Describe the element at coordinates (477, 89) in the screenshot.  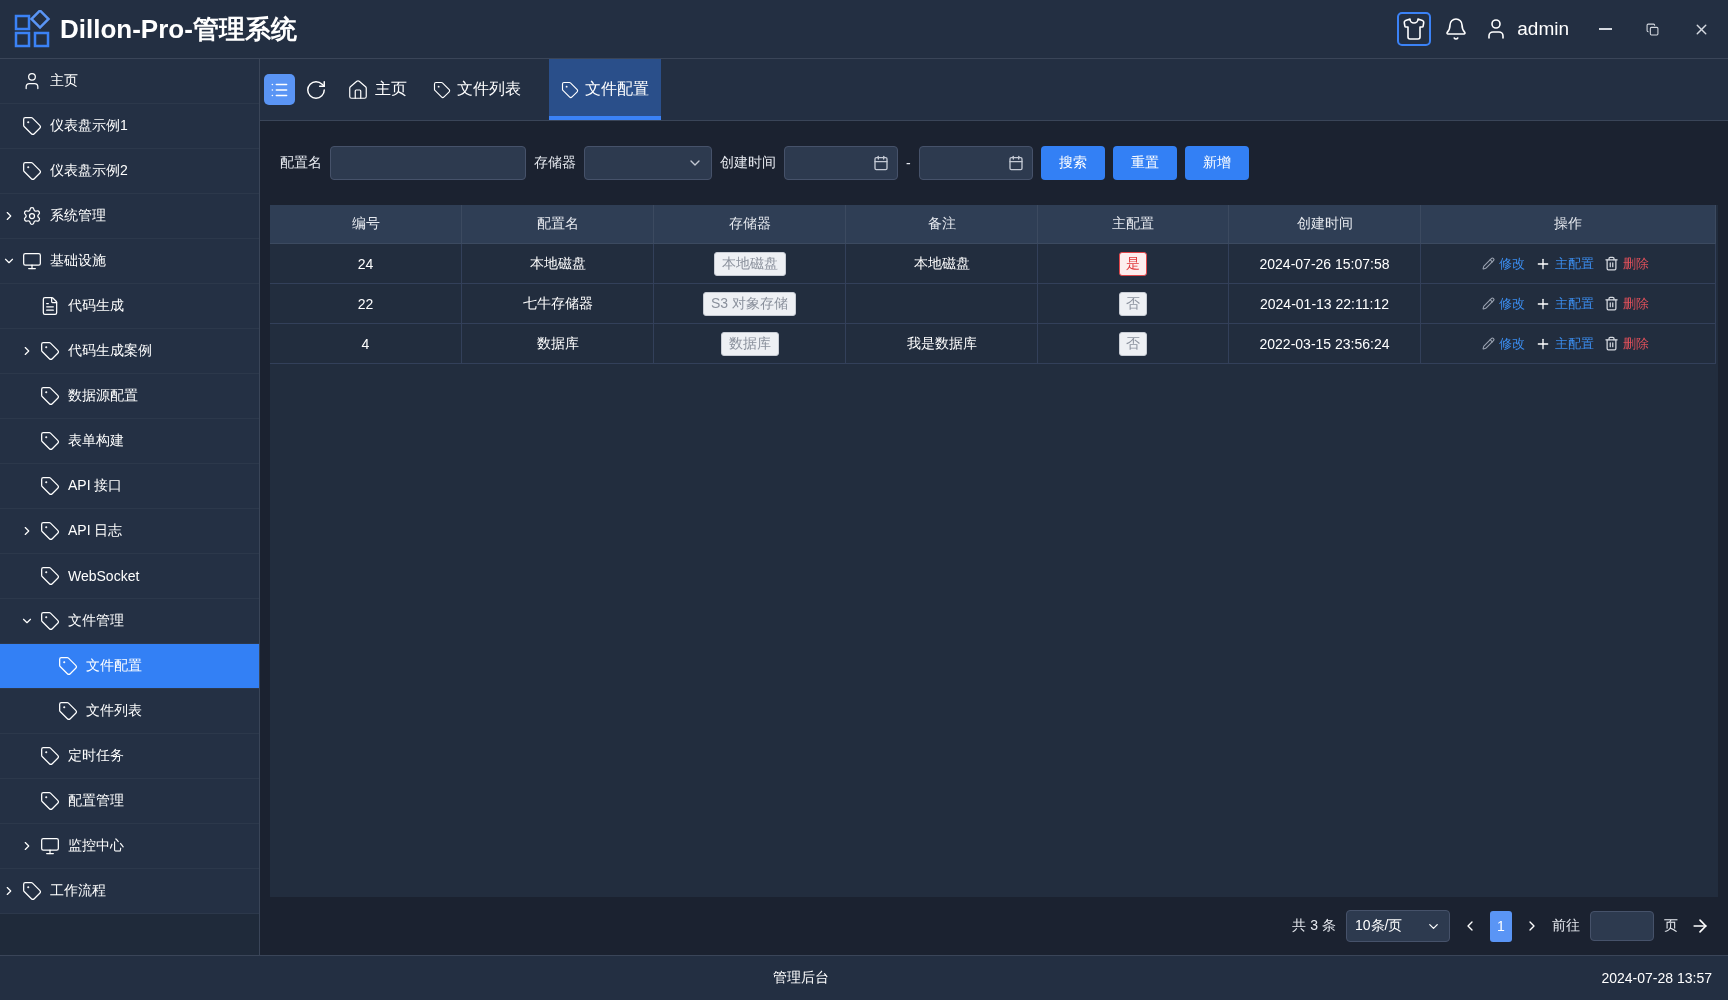
I see `tab: 文件列表` at that location.